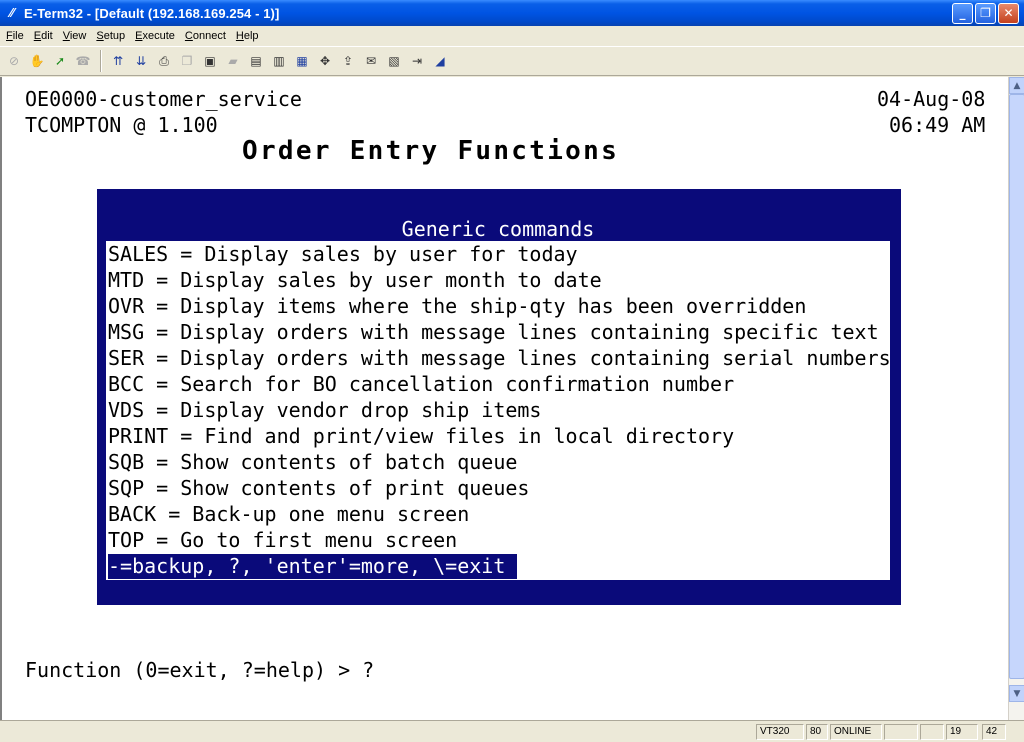 The image size is (1024, 742). What do you see at coordinates (499, 515) in the screenshot?
I see `menu-item-back: BACK = Back-up one menu screen` at bounding box center [499, 515].